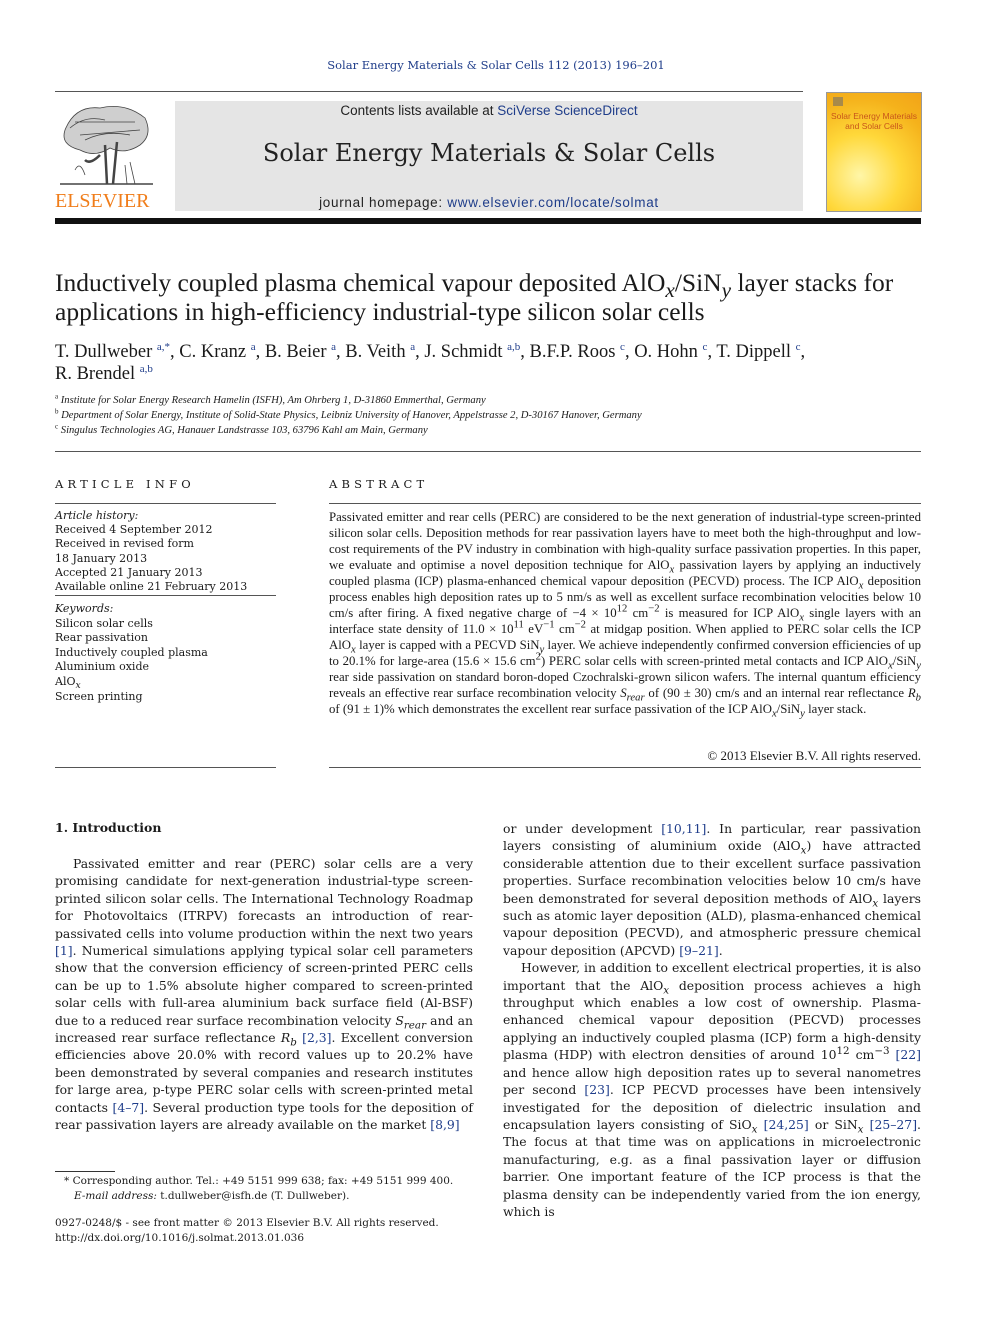  I want to click on email-link: t.dullweber@isfh.de (T. Dullweber)., so click(253, 1196).